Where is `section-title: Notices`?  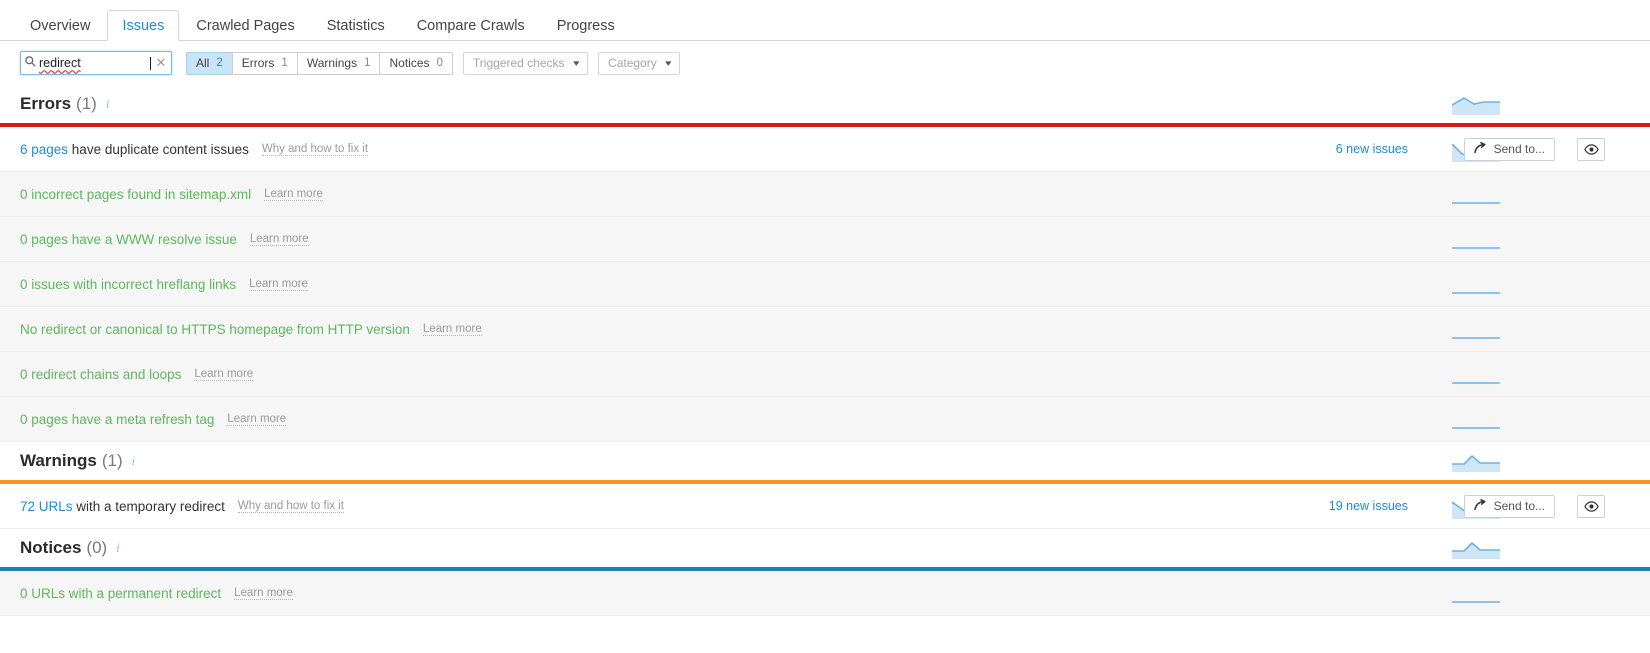 section-title: Notices is located at coordinates (51, 547).